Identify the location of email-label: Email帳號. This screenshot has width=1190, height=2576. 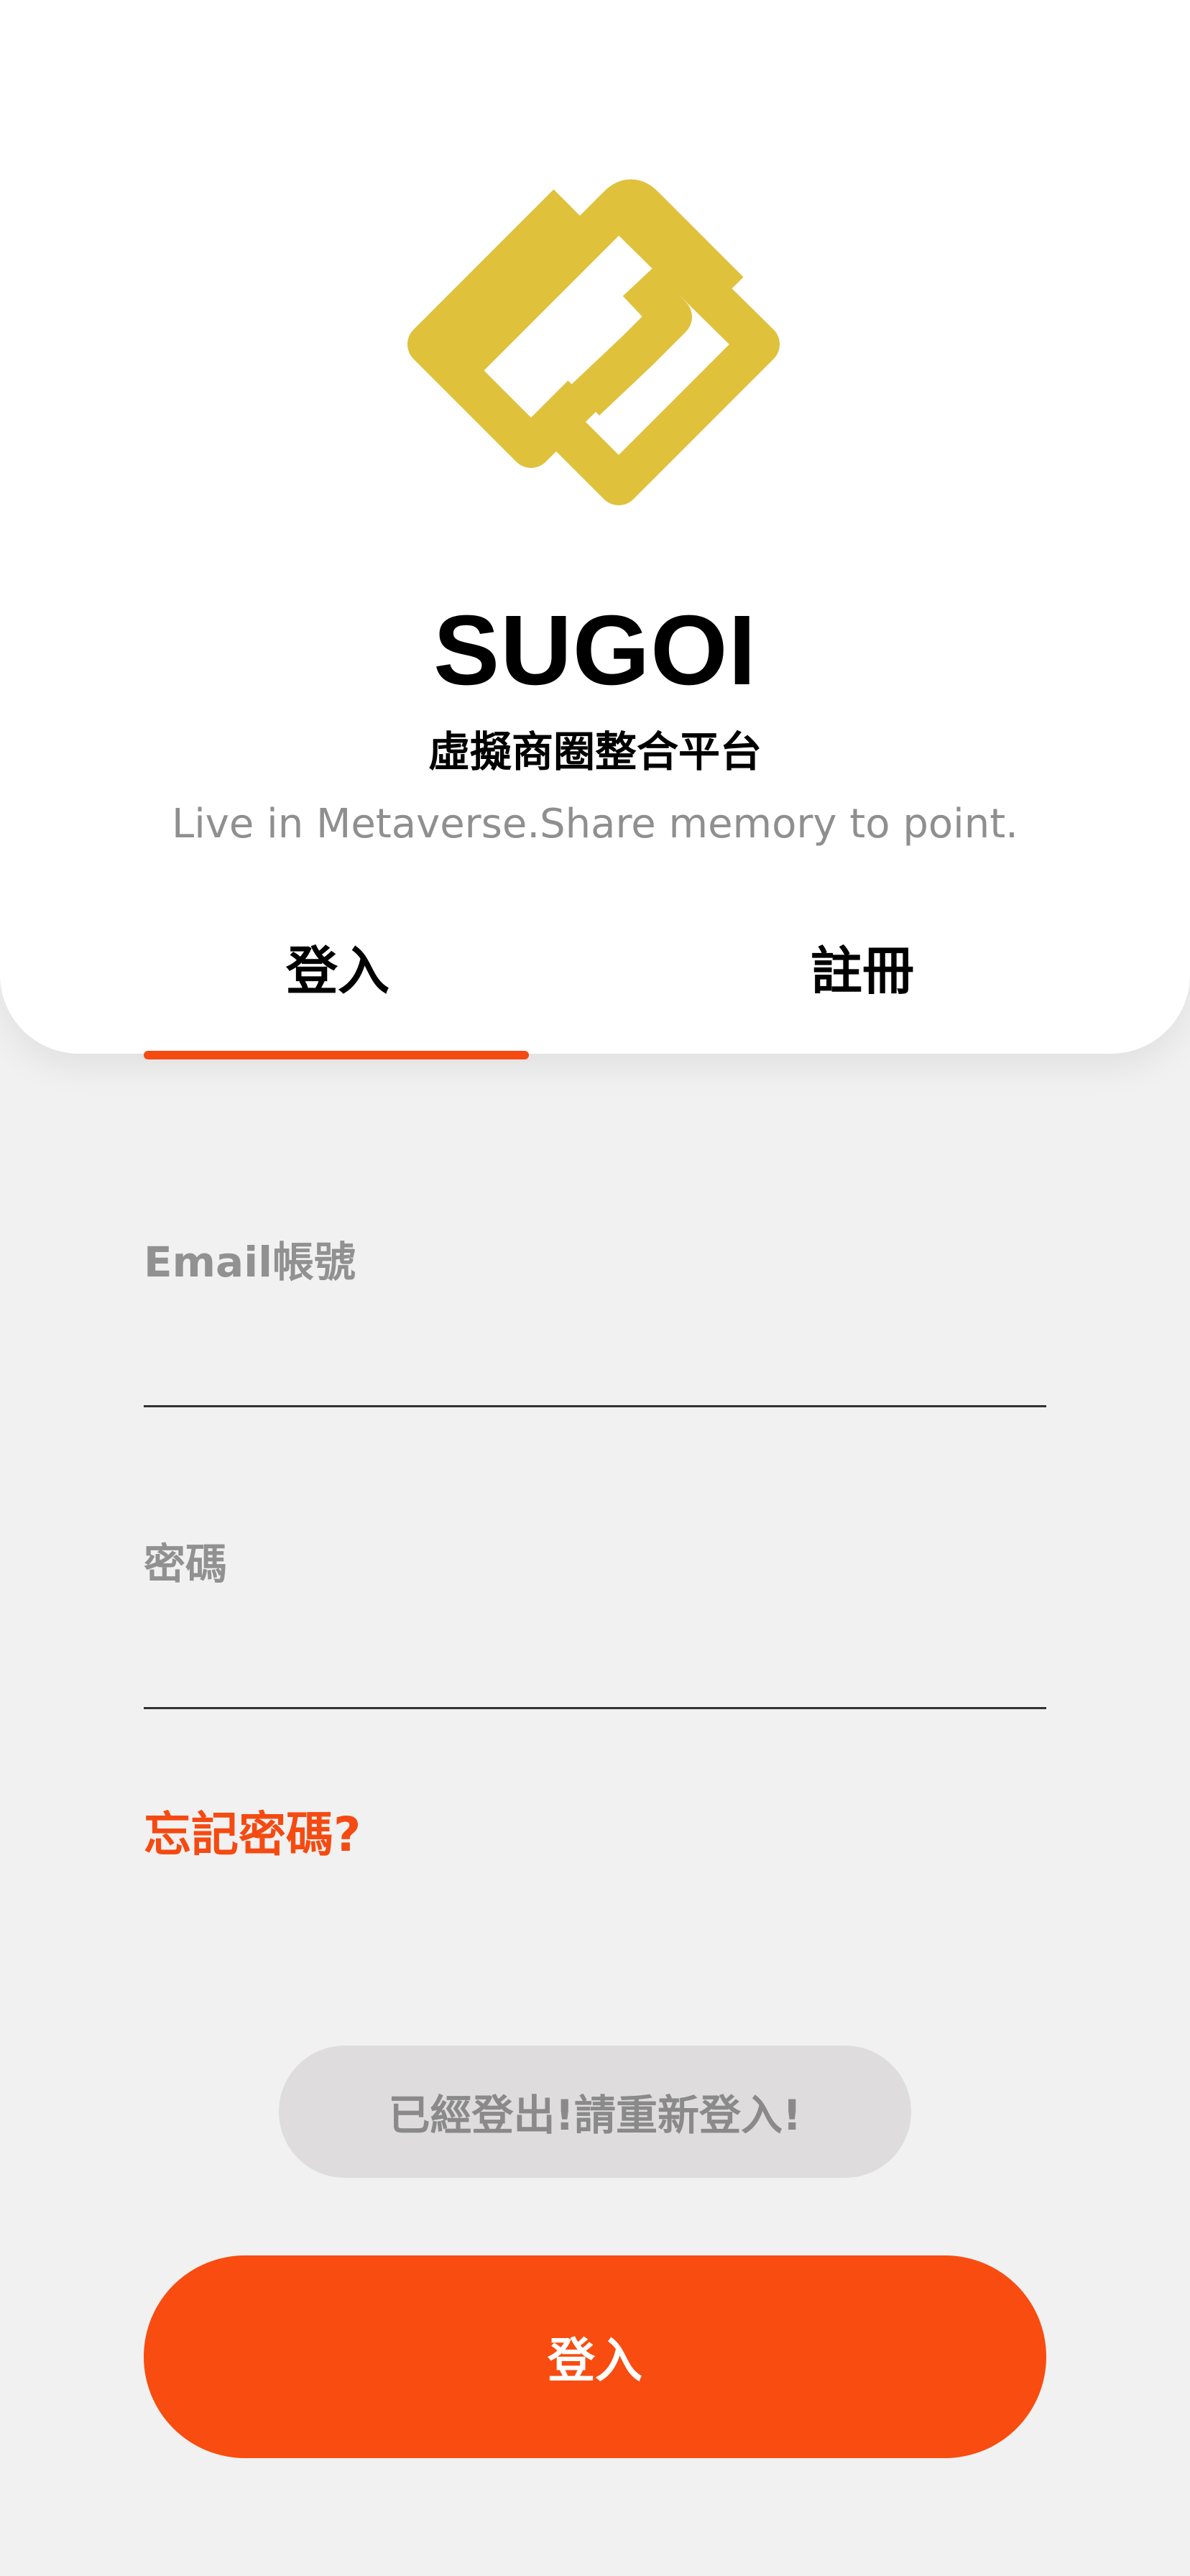
(250, 1262).